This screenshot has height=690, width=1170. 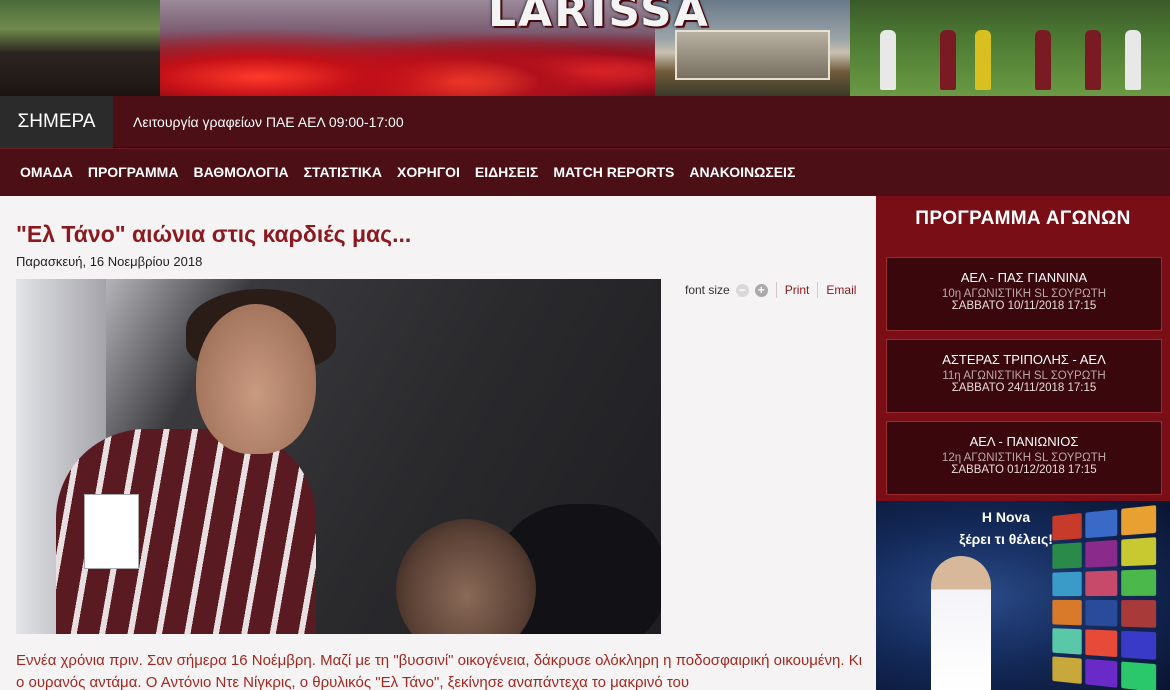 I want to click on nav-item-standings: ΒΑΘΜΟΛΟΓΙΑ, so click(x=240, y=172).